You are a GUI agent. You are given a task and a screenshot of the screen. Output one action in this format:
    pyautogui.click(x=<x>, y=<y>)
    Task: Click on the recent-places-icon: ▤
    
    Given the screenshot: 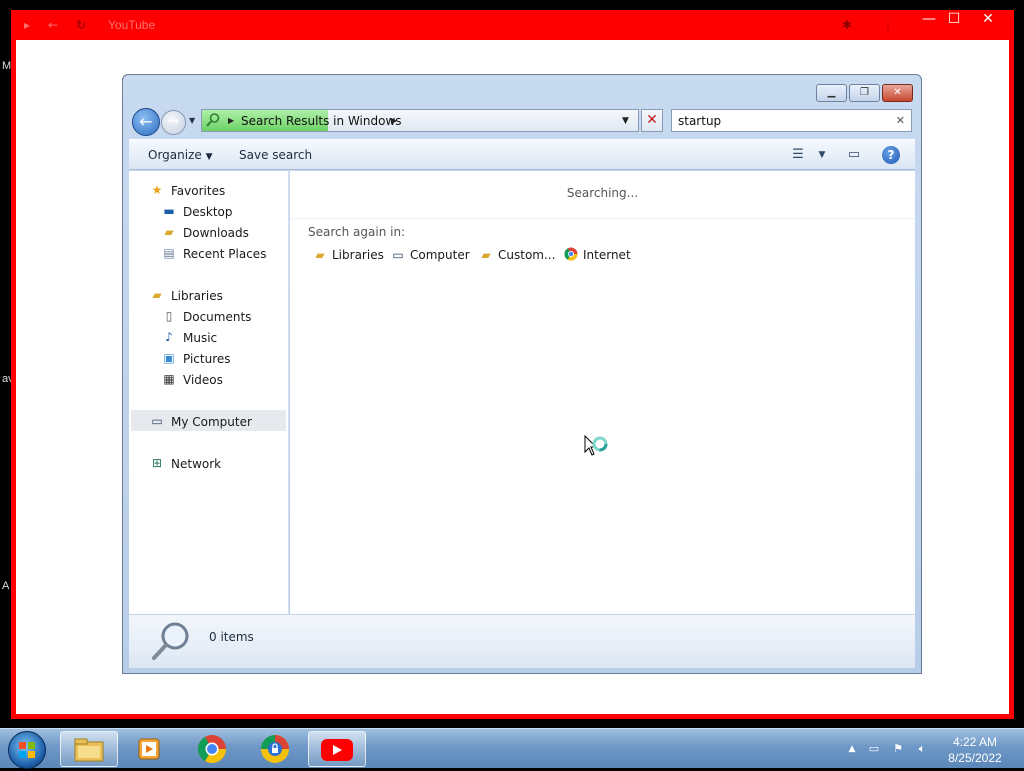 What is the action you would take?
    pyautogui.click(x=169, y=253)
    